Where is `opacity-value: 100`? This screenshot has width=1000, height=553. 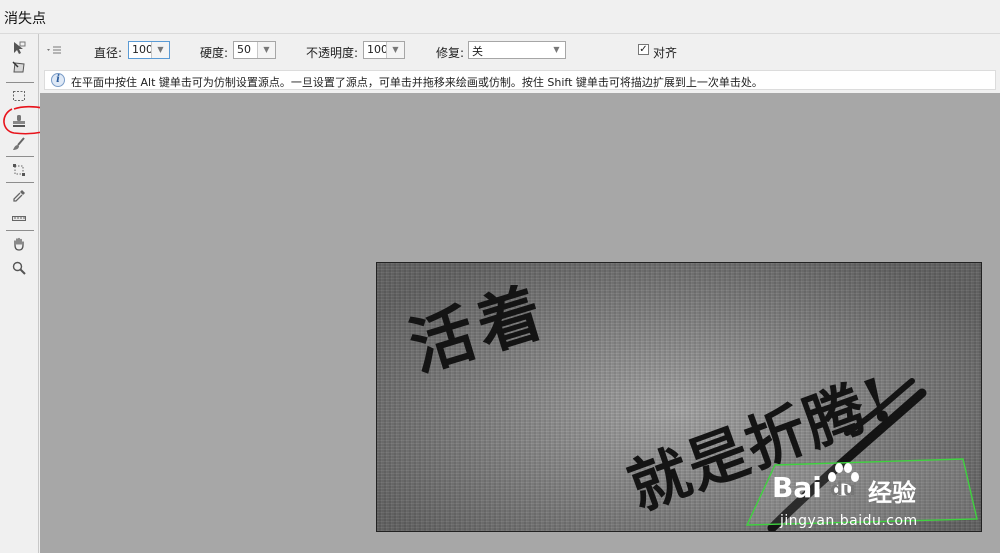 opacity-value: 100 is located at coordinates (377, 49).